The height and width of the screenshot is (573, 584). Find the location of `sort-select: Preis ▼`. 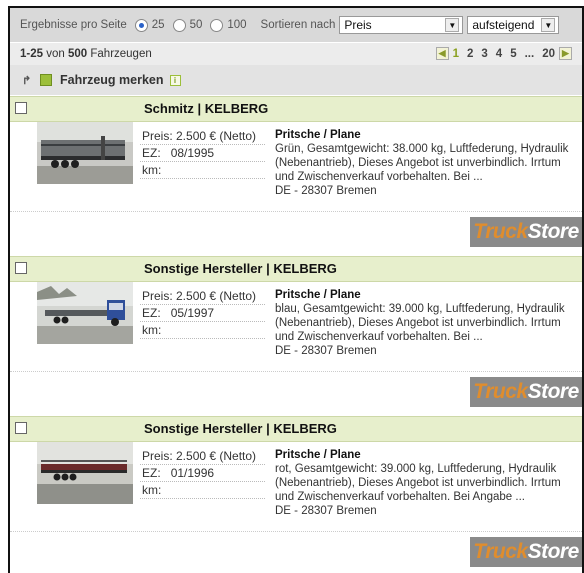

sort-select: Preis ▼ is located at coordinates (401, 25).